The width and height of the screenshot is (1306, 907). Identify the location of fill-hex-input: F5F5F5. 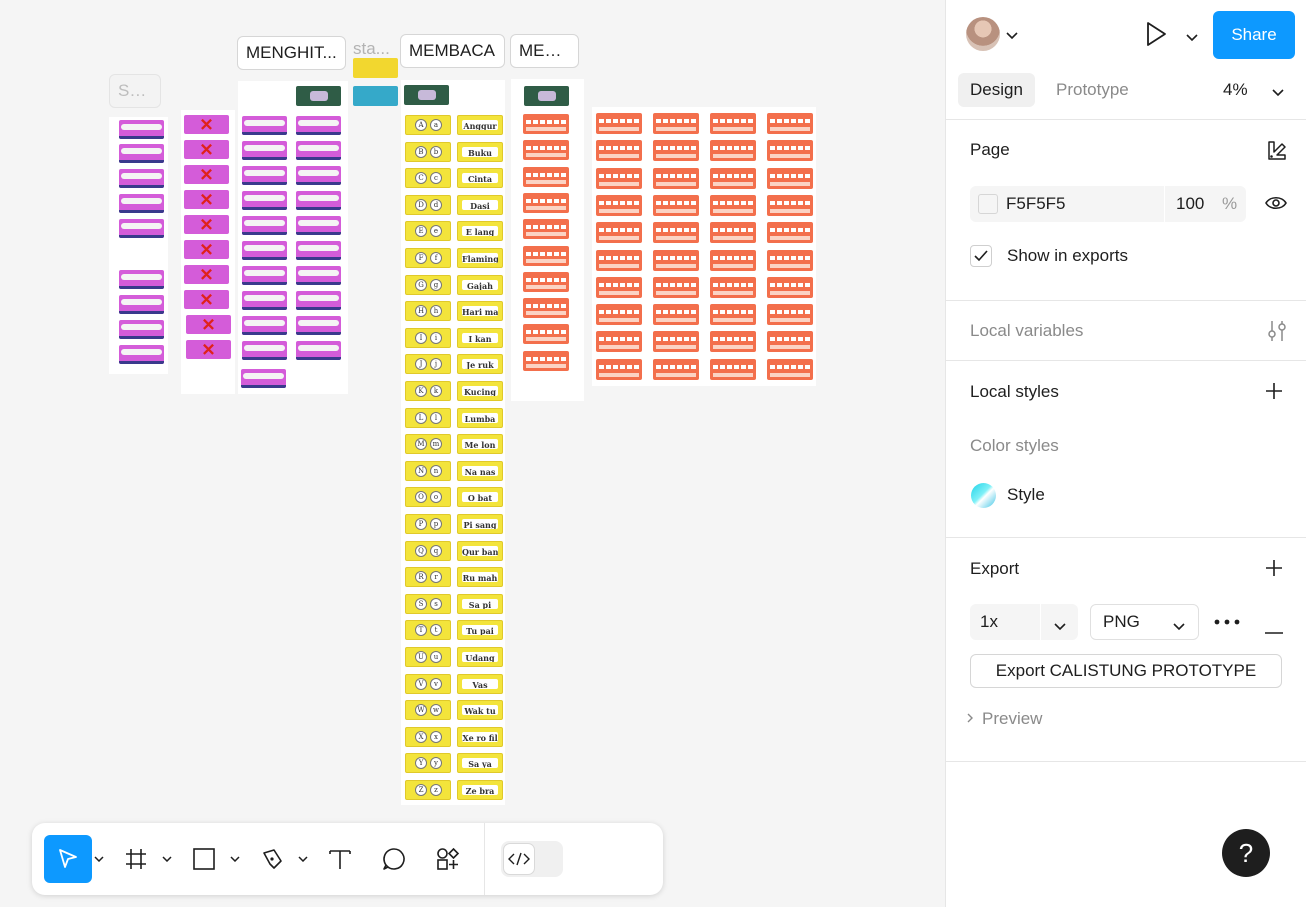
(1036, 204).